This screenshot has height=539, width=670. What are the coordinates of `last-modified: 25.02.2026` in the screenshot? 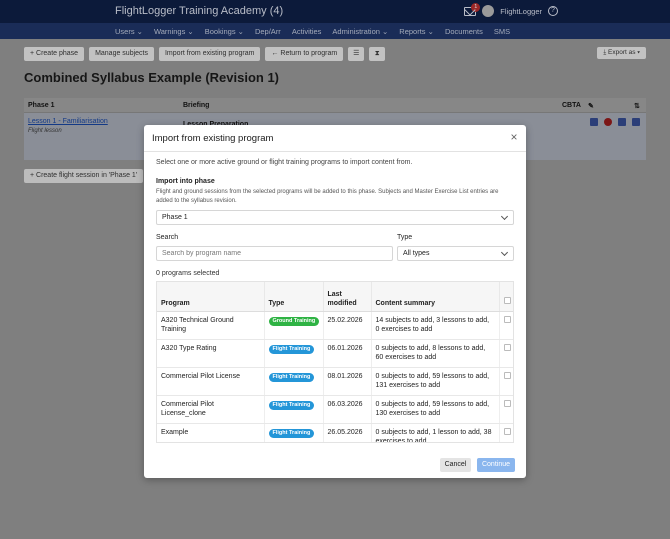 It's located at (347, 325).